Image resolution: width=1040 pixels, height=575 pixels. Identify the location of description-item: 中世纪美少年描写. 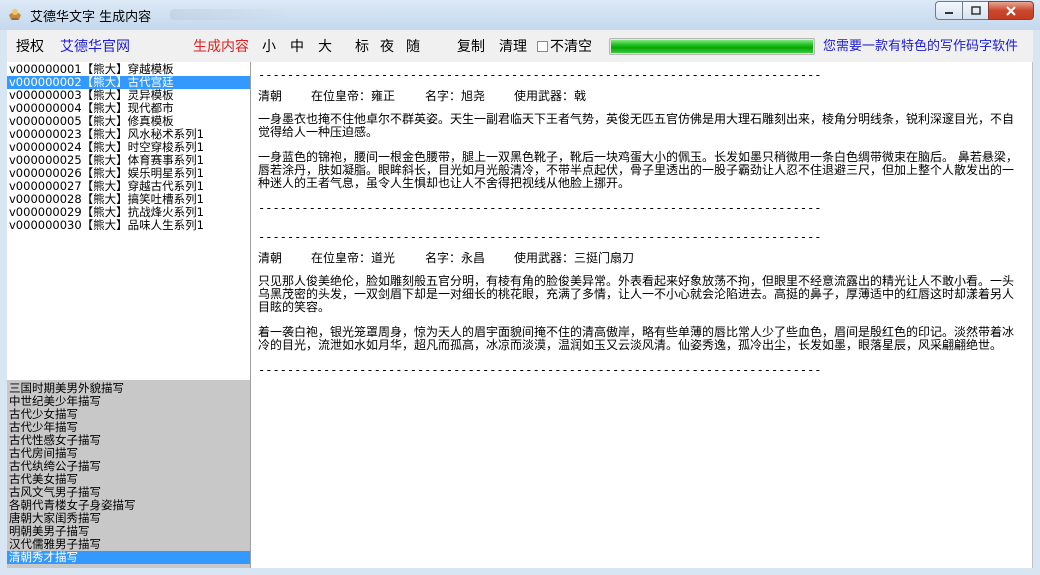
(128, 401).